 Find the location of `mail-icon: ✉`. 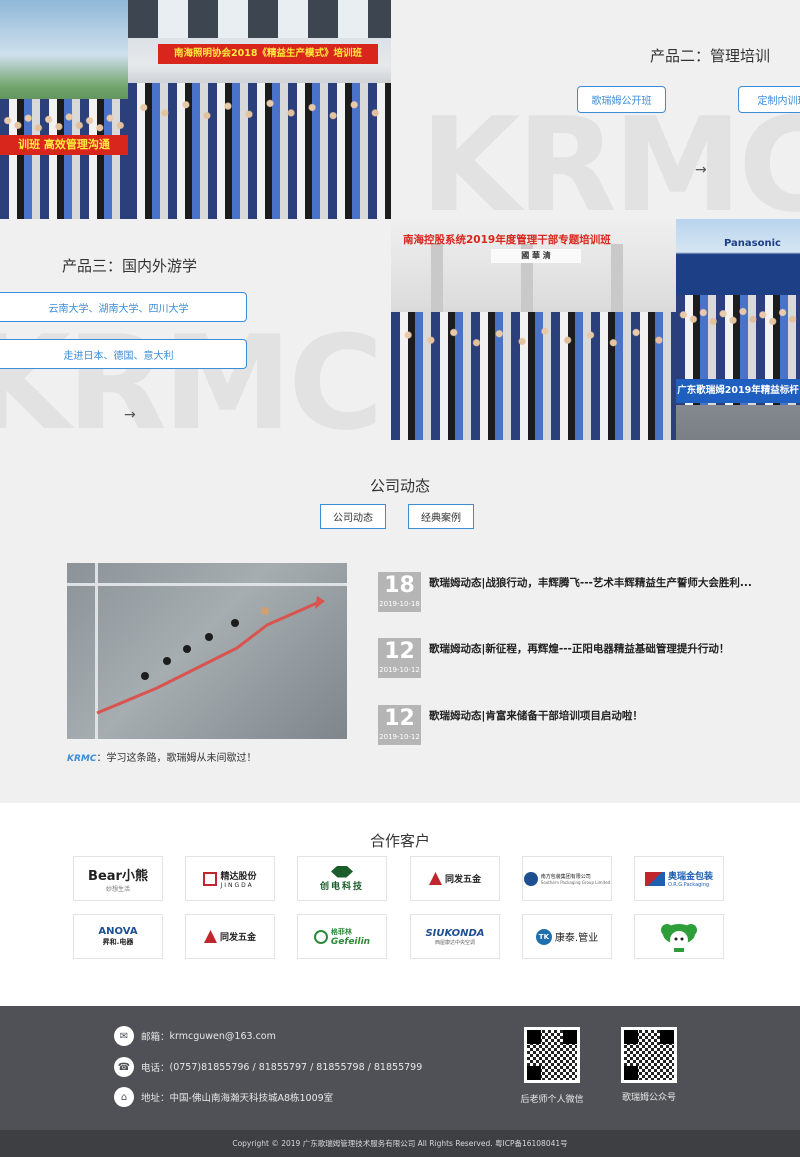

mail-icon: ✉ is located at coordinates (124, 1036).